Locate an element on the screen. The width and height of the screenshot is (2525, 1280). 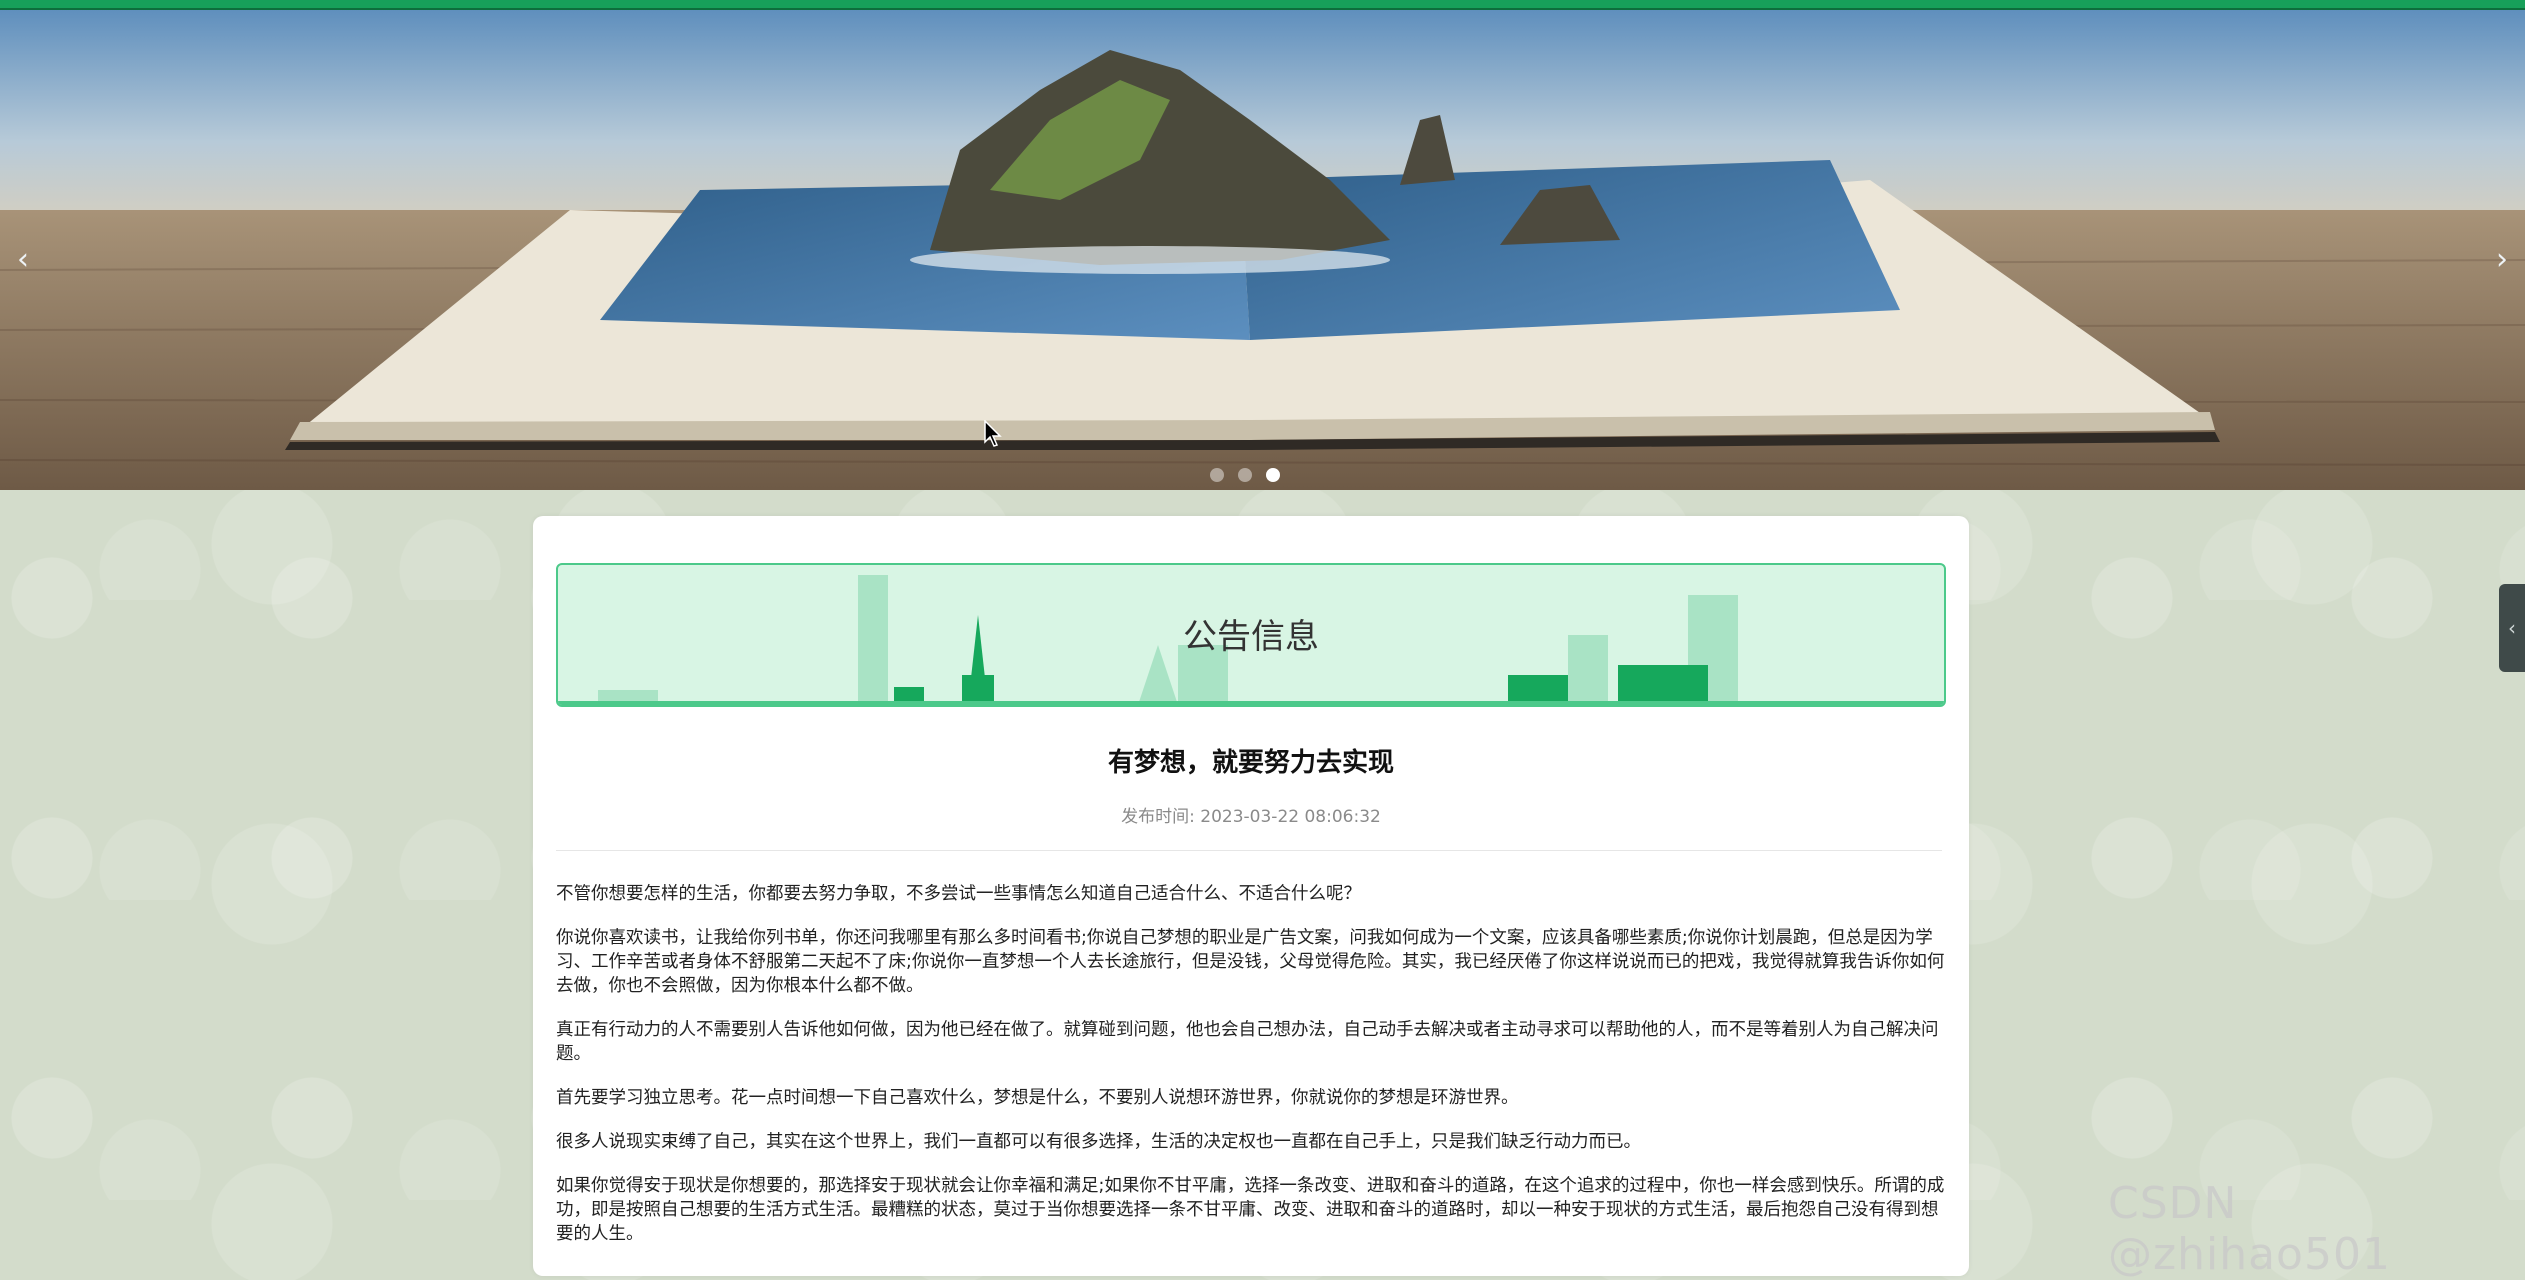
carousel-prev-button: ‹ is located at coordinates (23, 260).